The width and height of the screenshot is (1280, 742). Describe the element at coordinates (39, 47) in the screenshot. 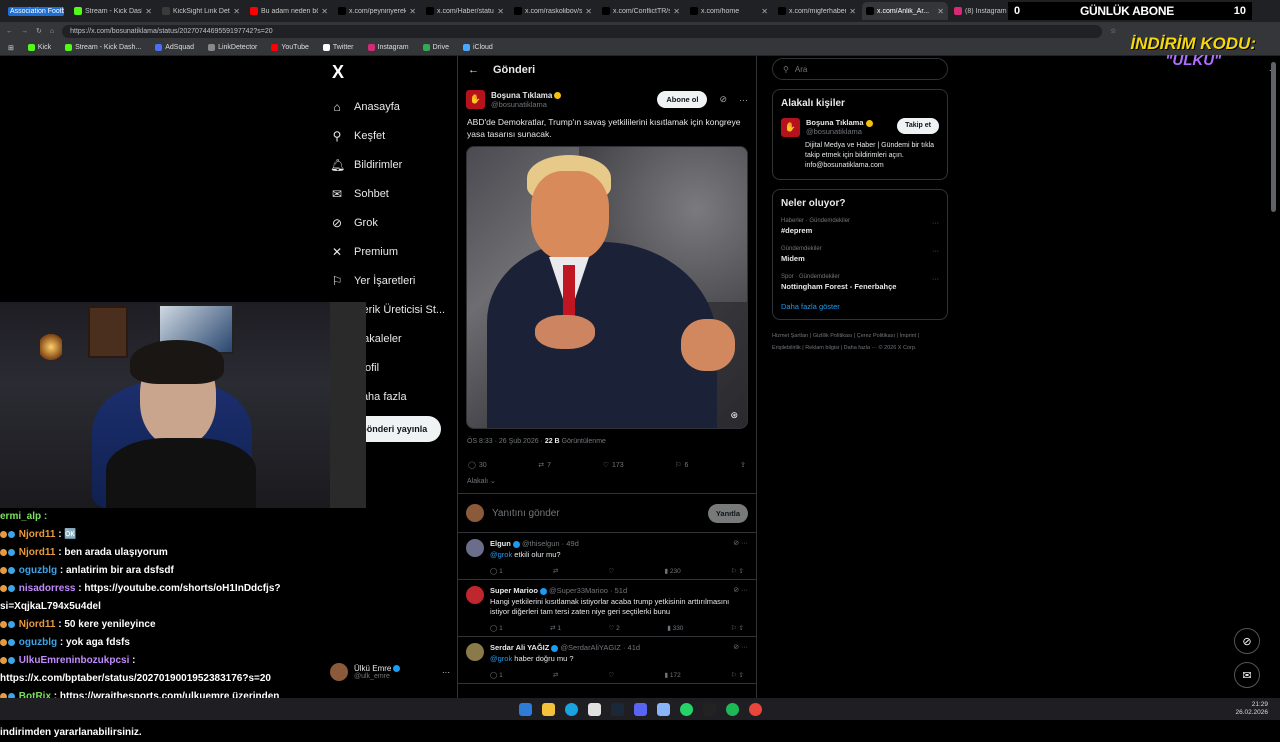

I see `bookmark-item: Kick` at that location.